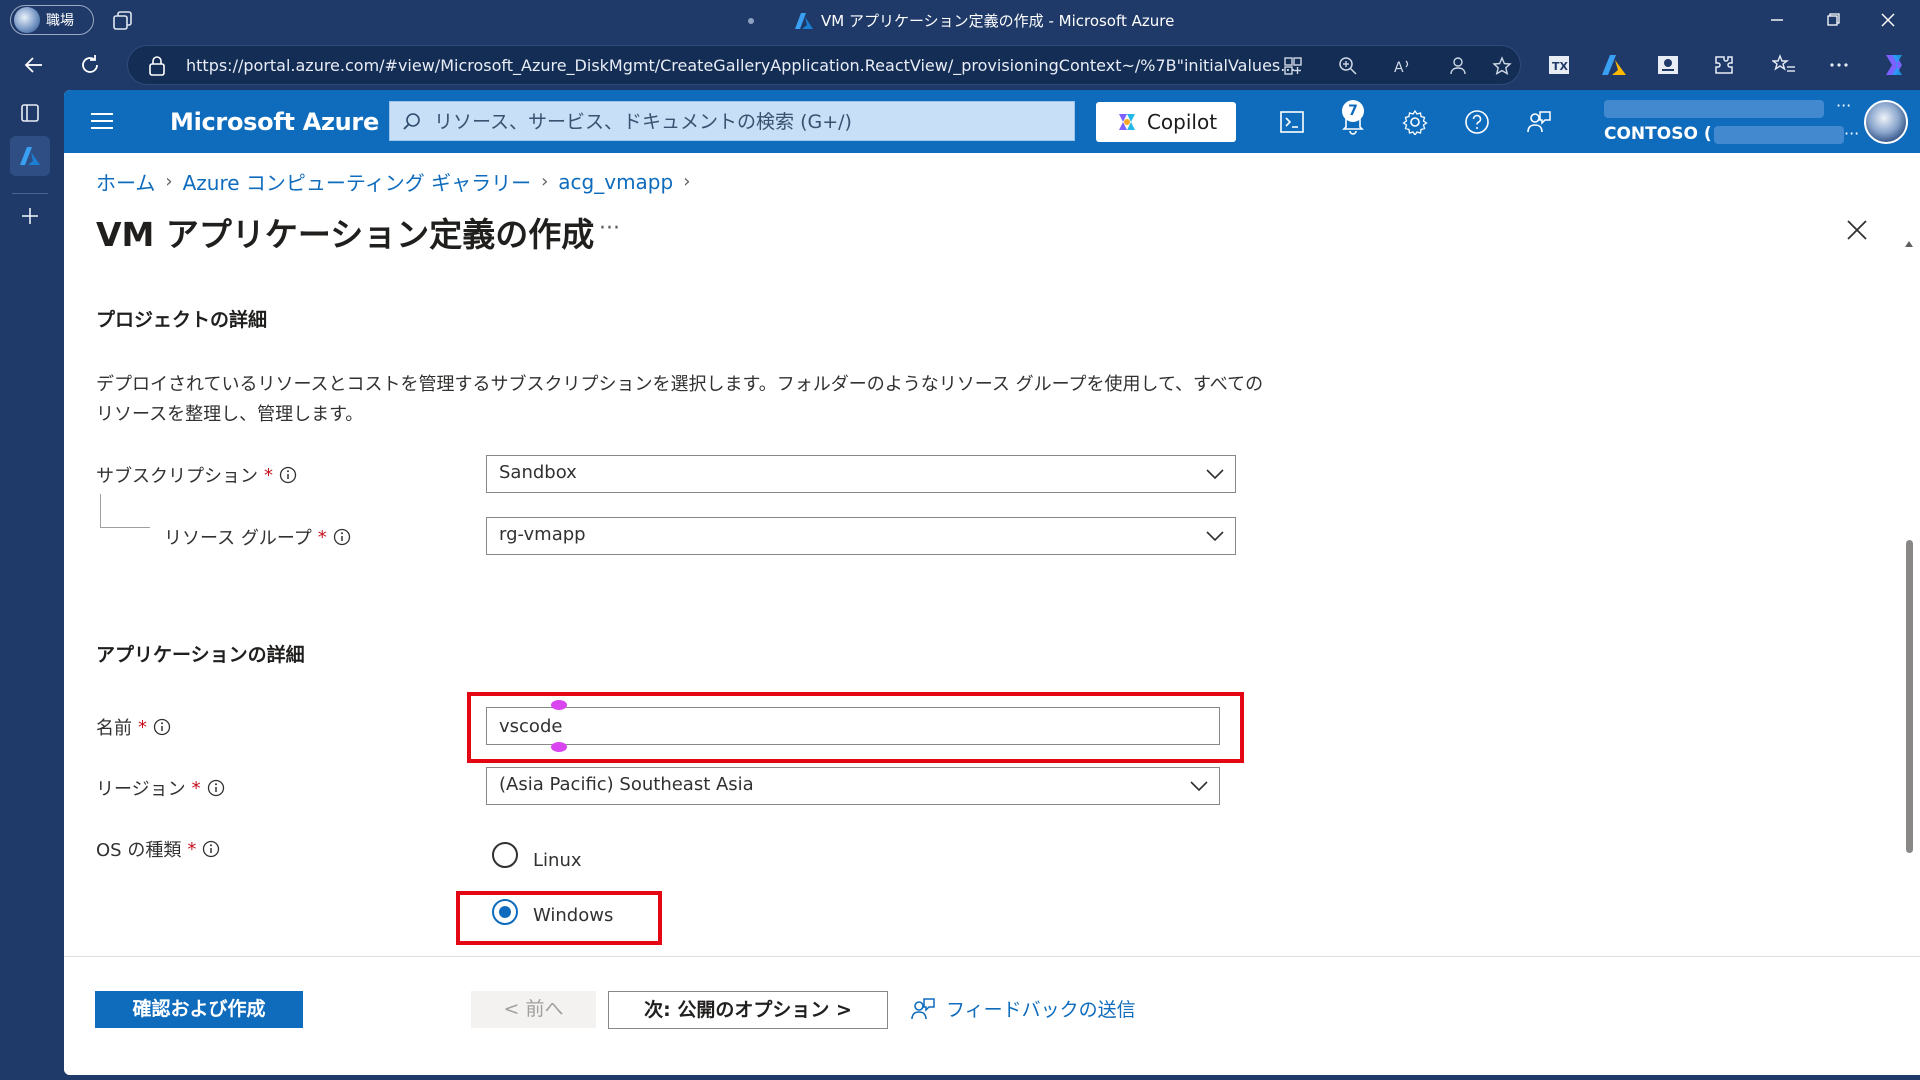 The image size is (1920, 1080). I want to click on send-feedback-link: フィードバックの送信, so click(1023, 1008).